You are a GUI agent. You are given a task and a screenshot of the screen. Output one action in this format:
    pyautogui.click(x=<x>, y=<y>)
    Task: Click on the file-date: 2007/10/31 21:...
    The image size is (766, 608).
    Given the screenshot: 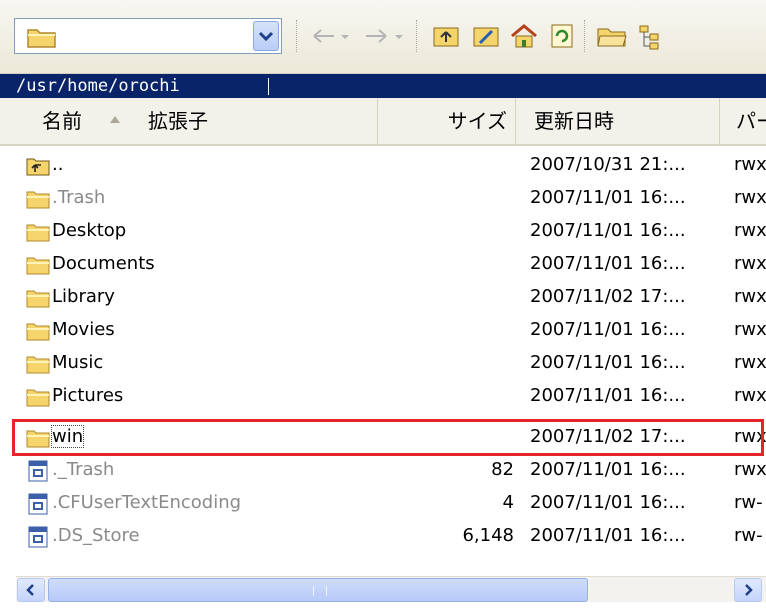 What is the action you would take?
    pyautogui.click(x=608, y=164)
    